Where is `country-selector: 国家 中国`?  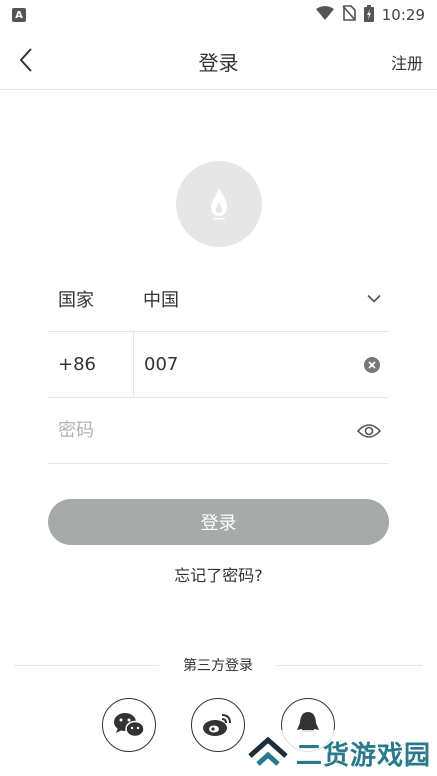
country-selector: 国家 中国 is located at coordinates (218, 299).